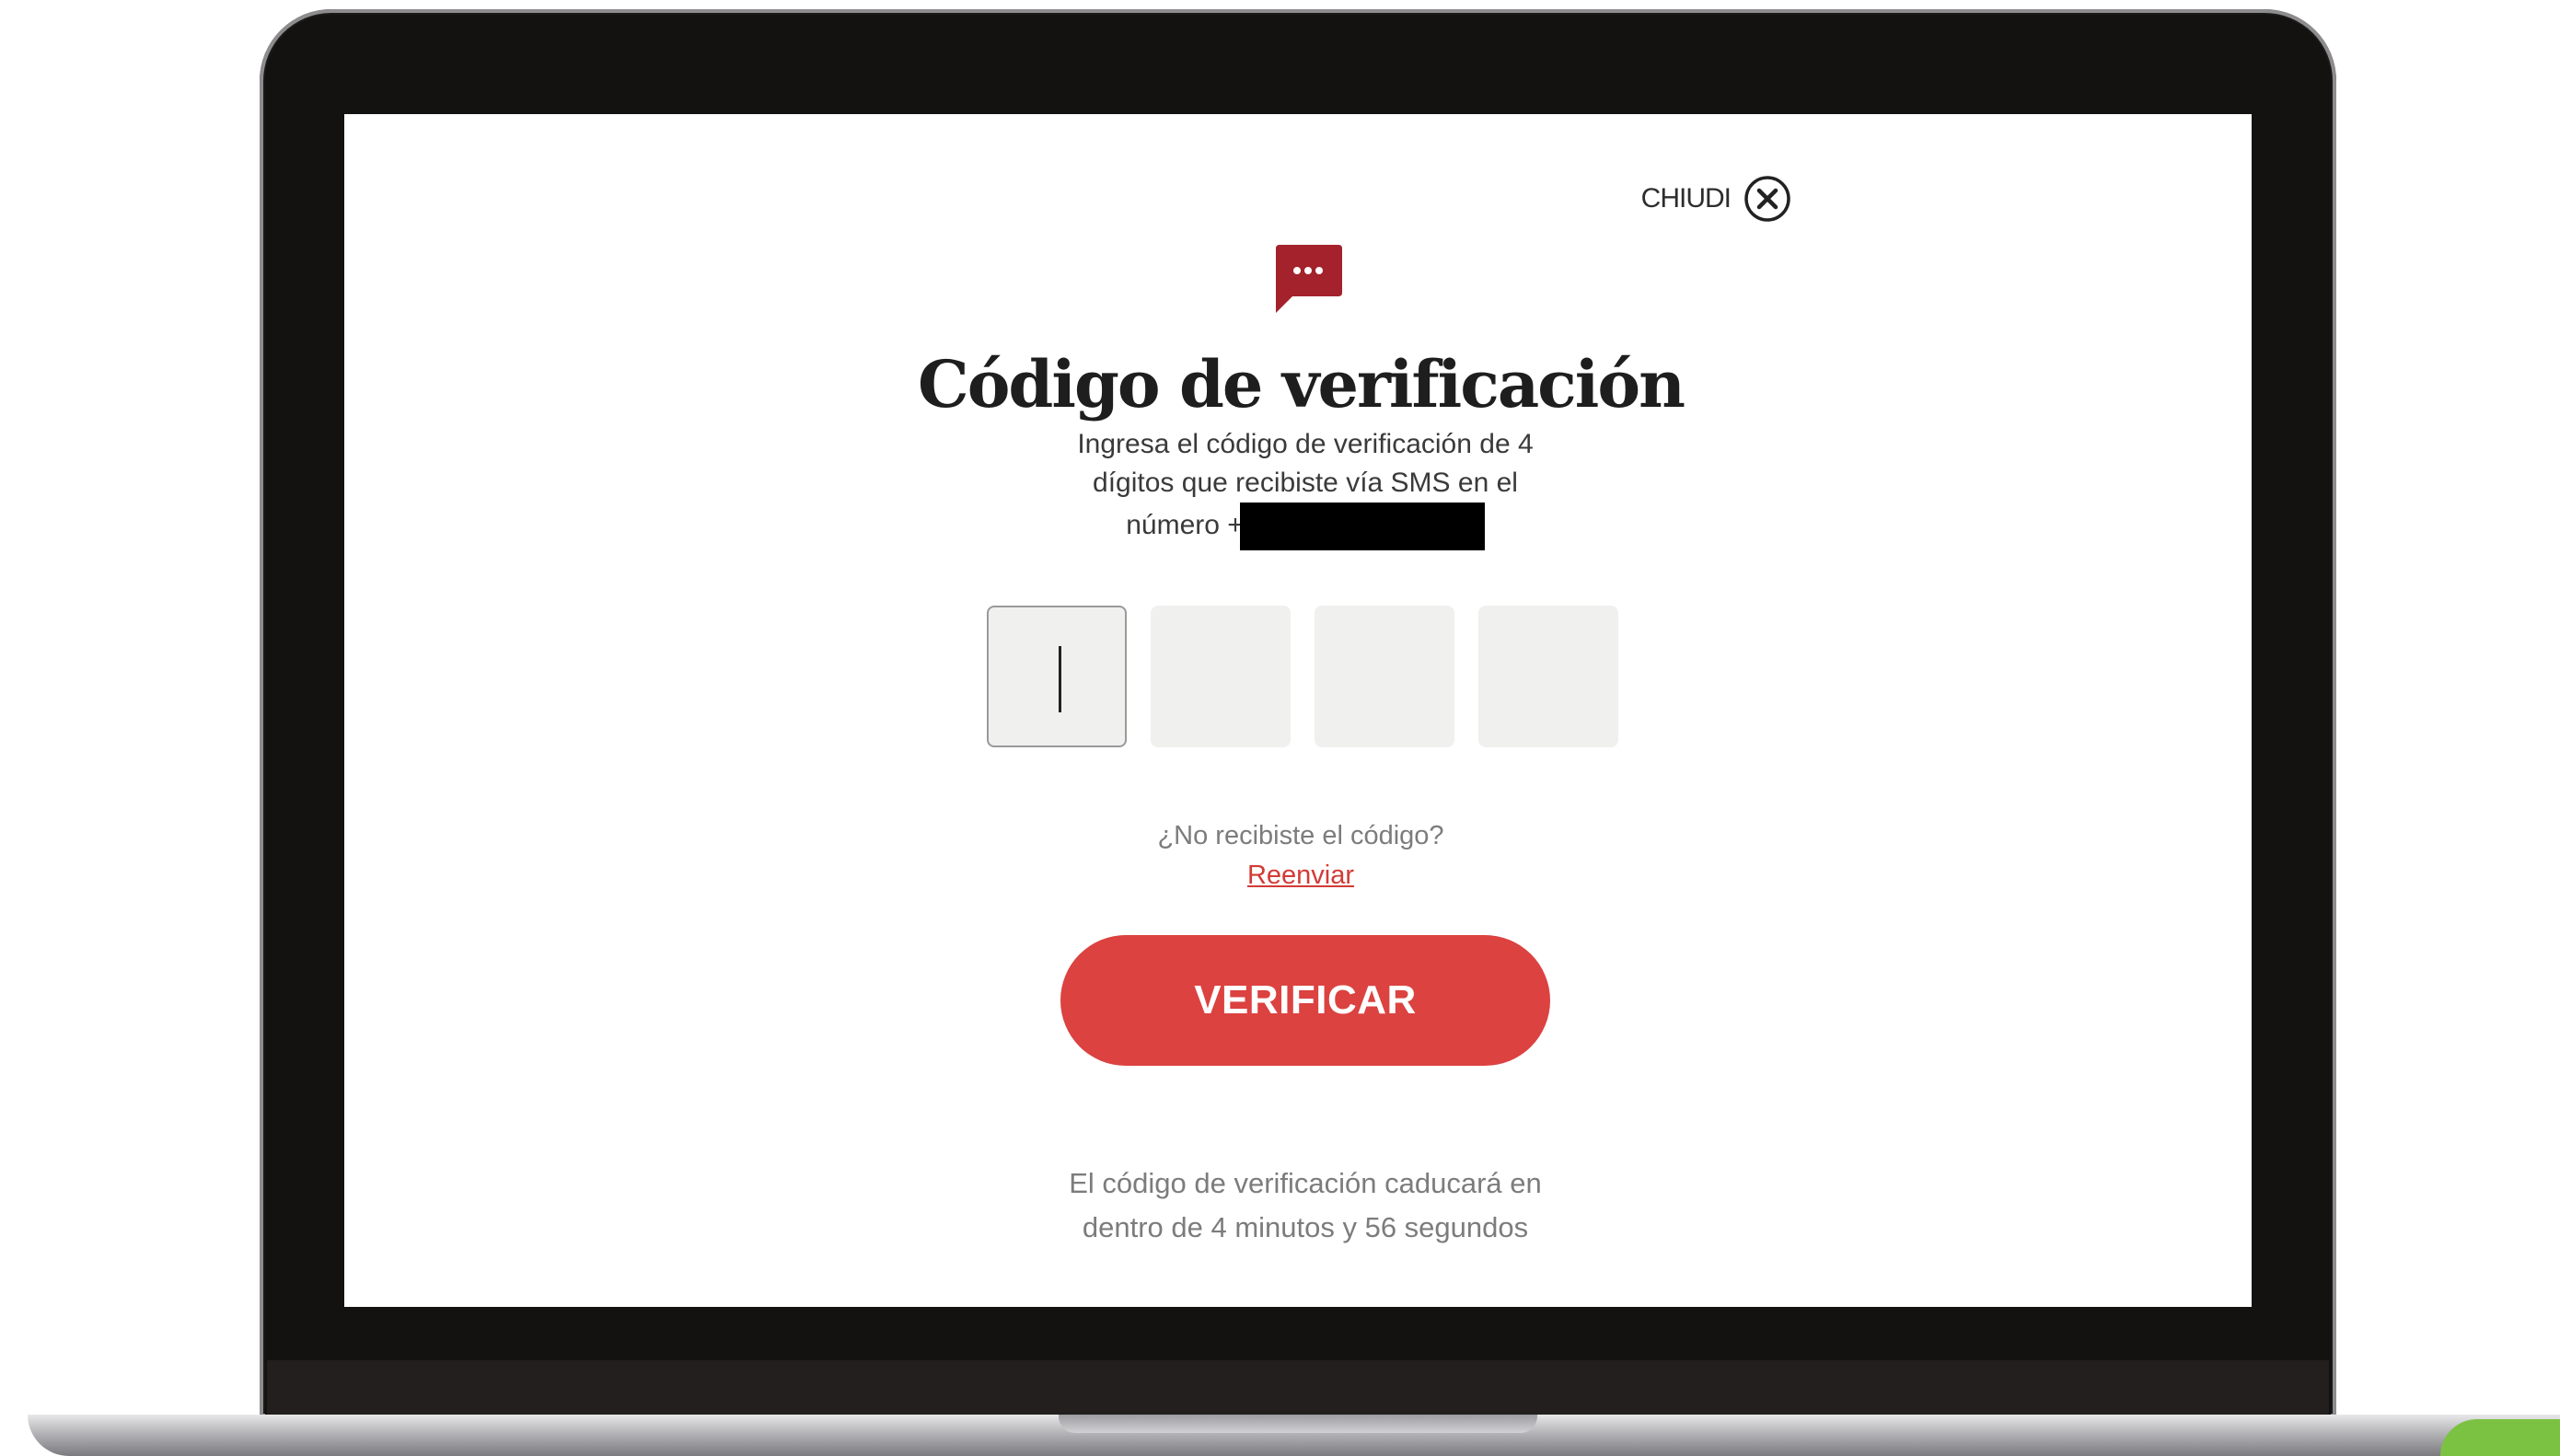  Describe the element at coordinates (1306, 1227) in the screenshot. I see `expiry-line-2: dentro de 4 minutos y 56 segundos` at that location.